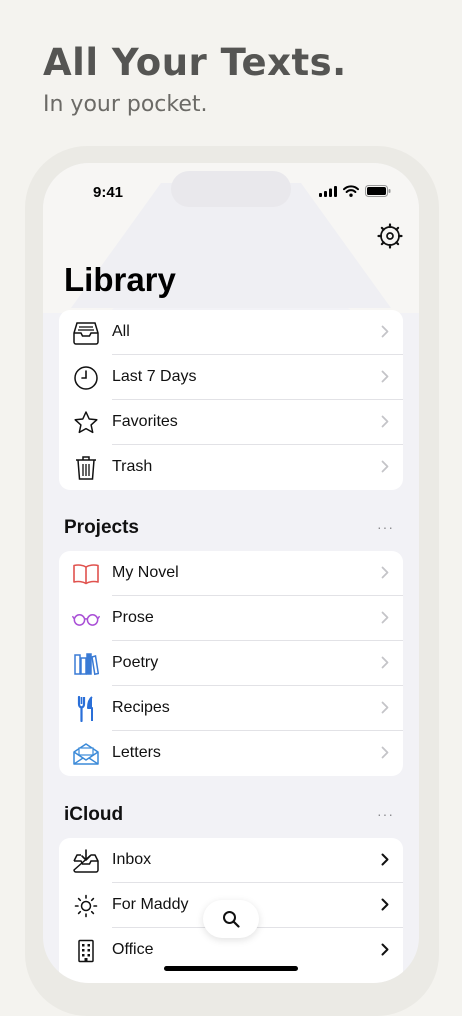 The height and width of the screenshot is (1016, 462). What do you see at coordinates (133, 949) in the screenshot?
I see `icloud-item-label: Office` at bounding box center [133, 949].